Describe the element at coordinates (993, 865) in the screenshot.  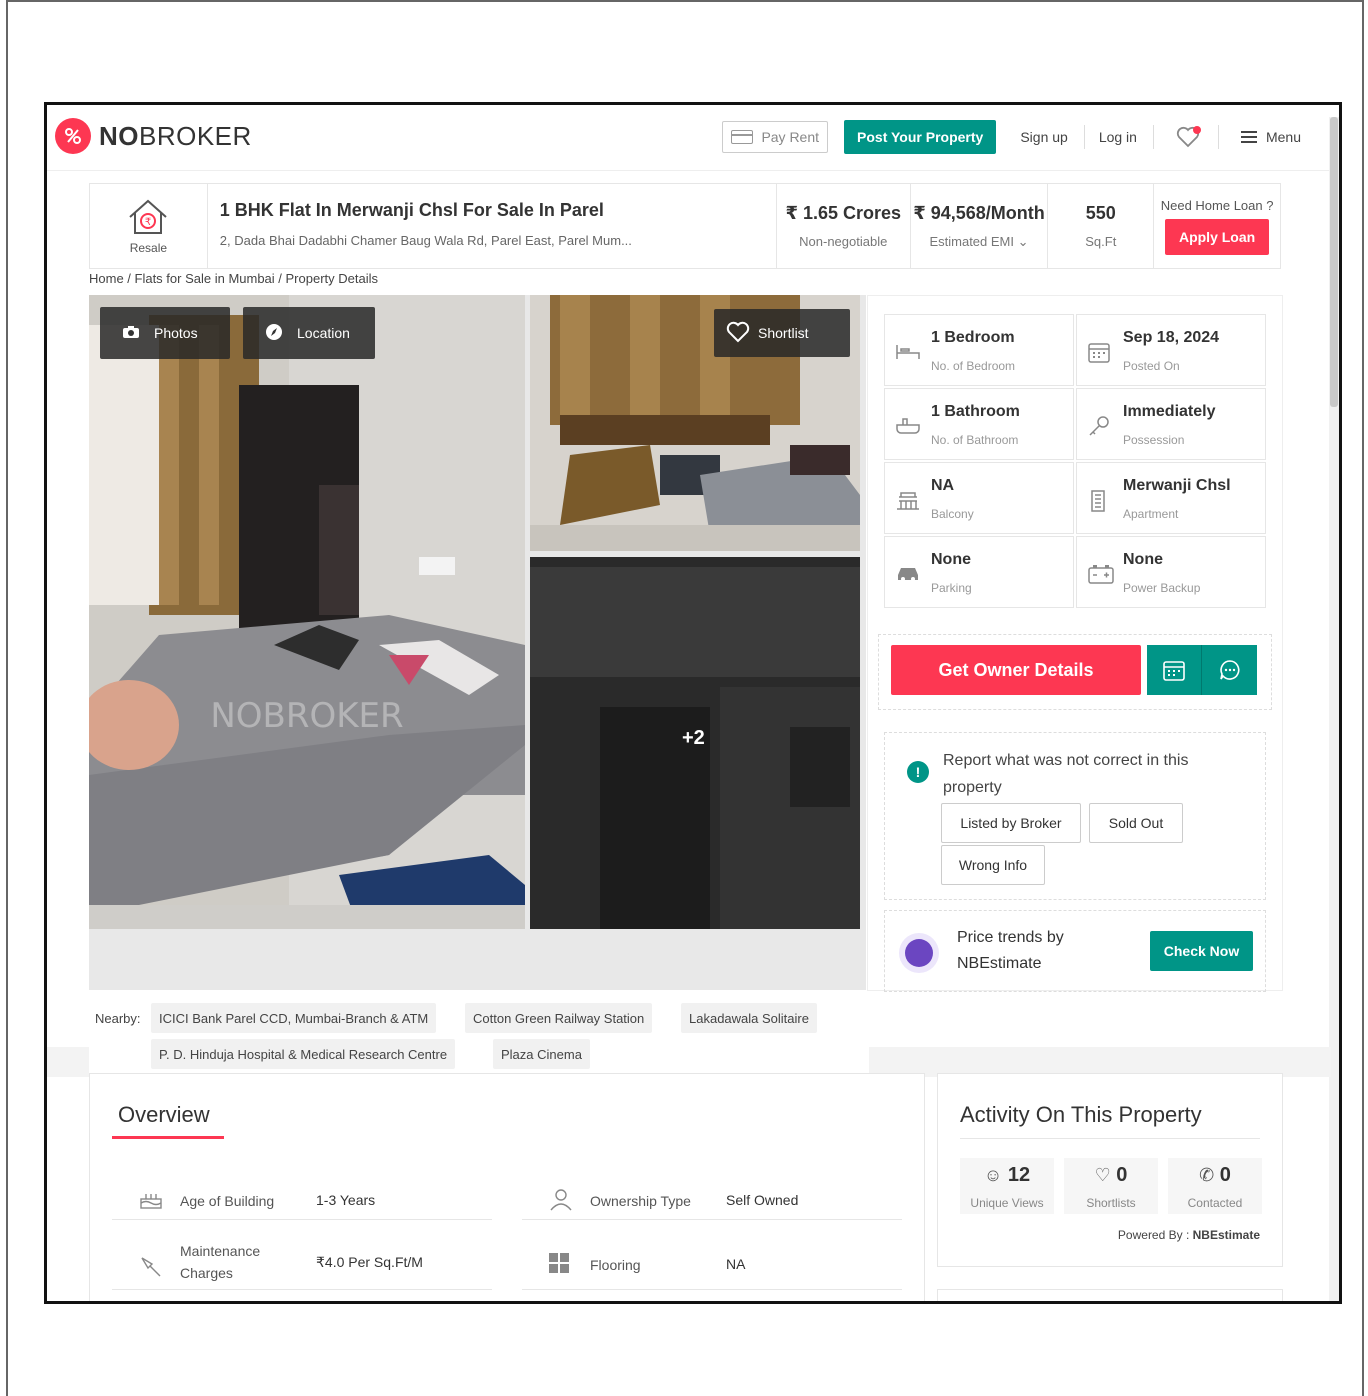
I see `report-wrong-info: Wrong Info` at that location.